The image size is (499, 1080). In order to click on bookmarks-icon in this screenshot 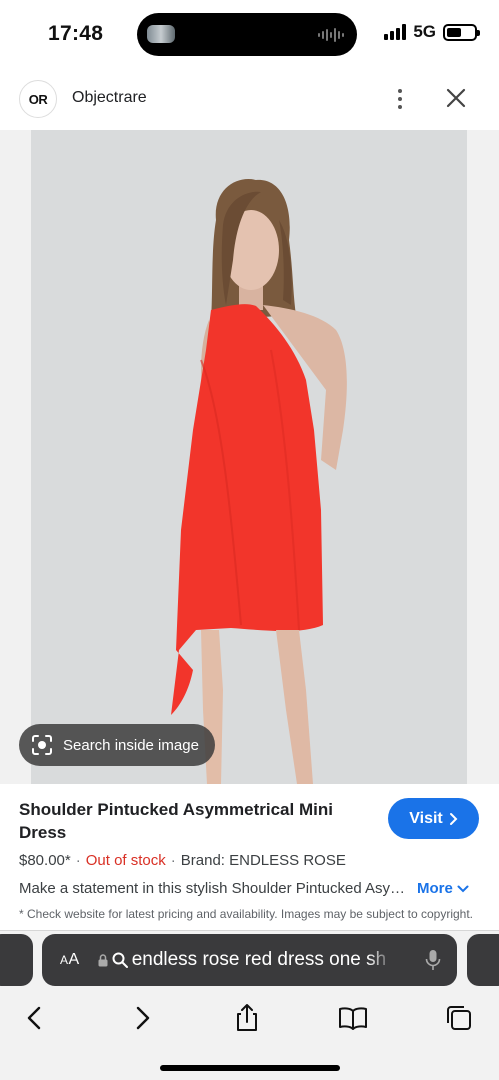, I will do `click(353, 1018)`.